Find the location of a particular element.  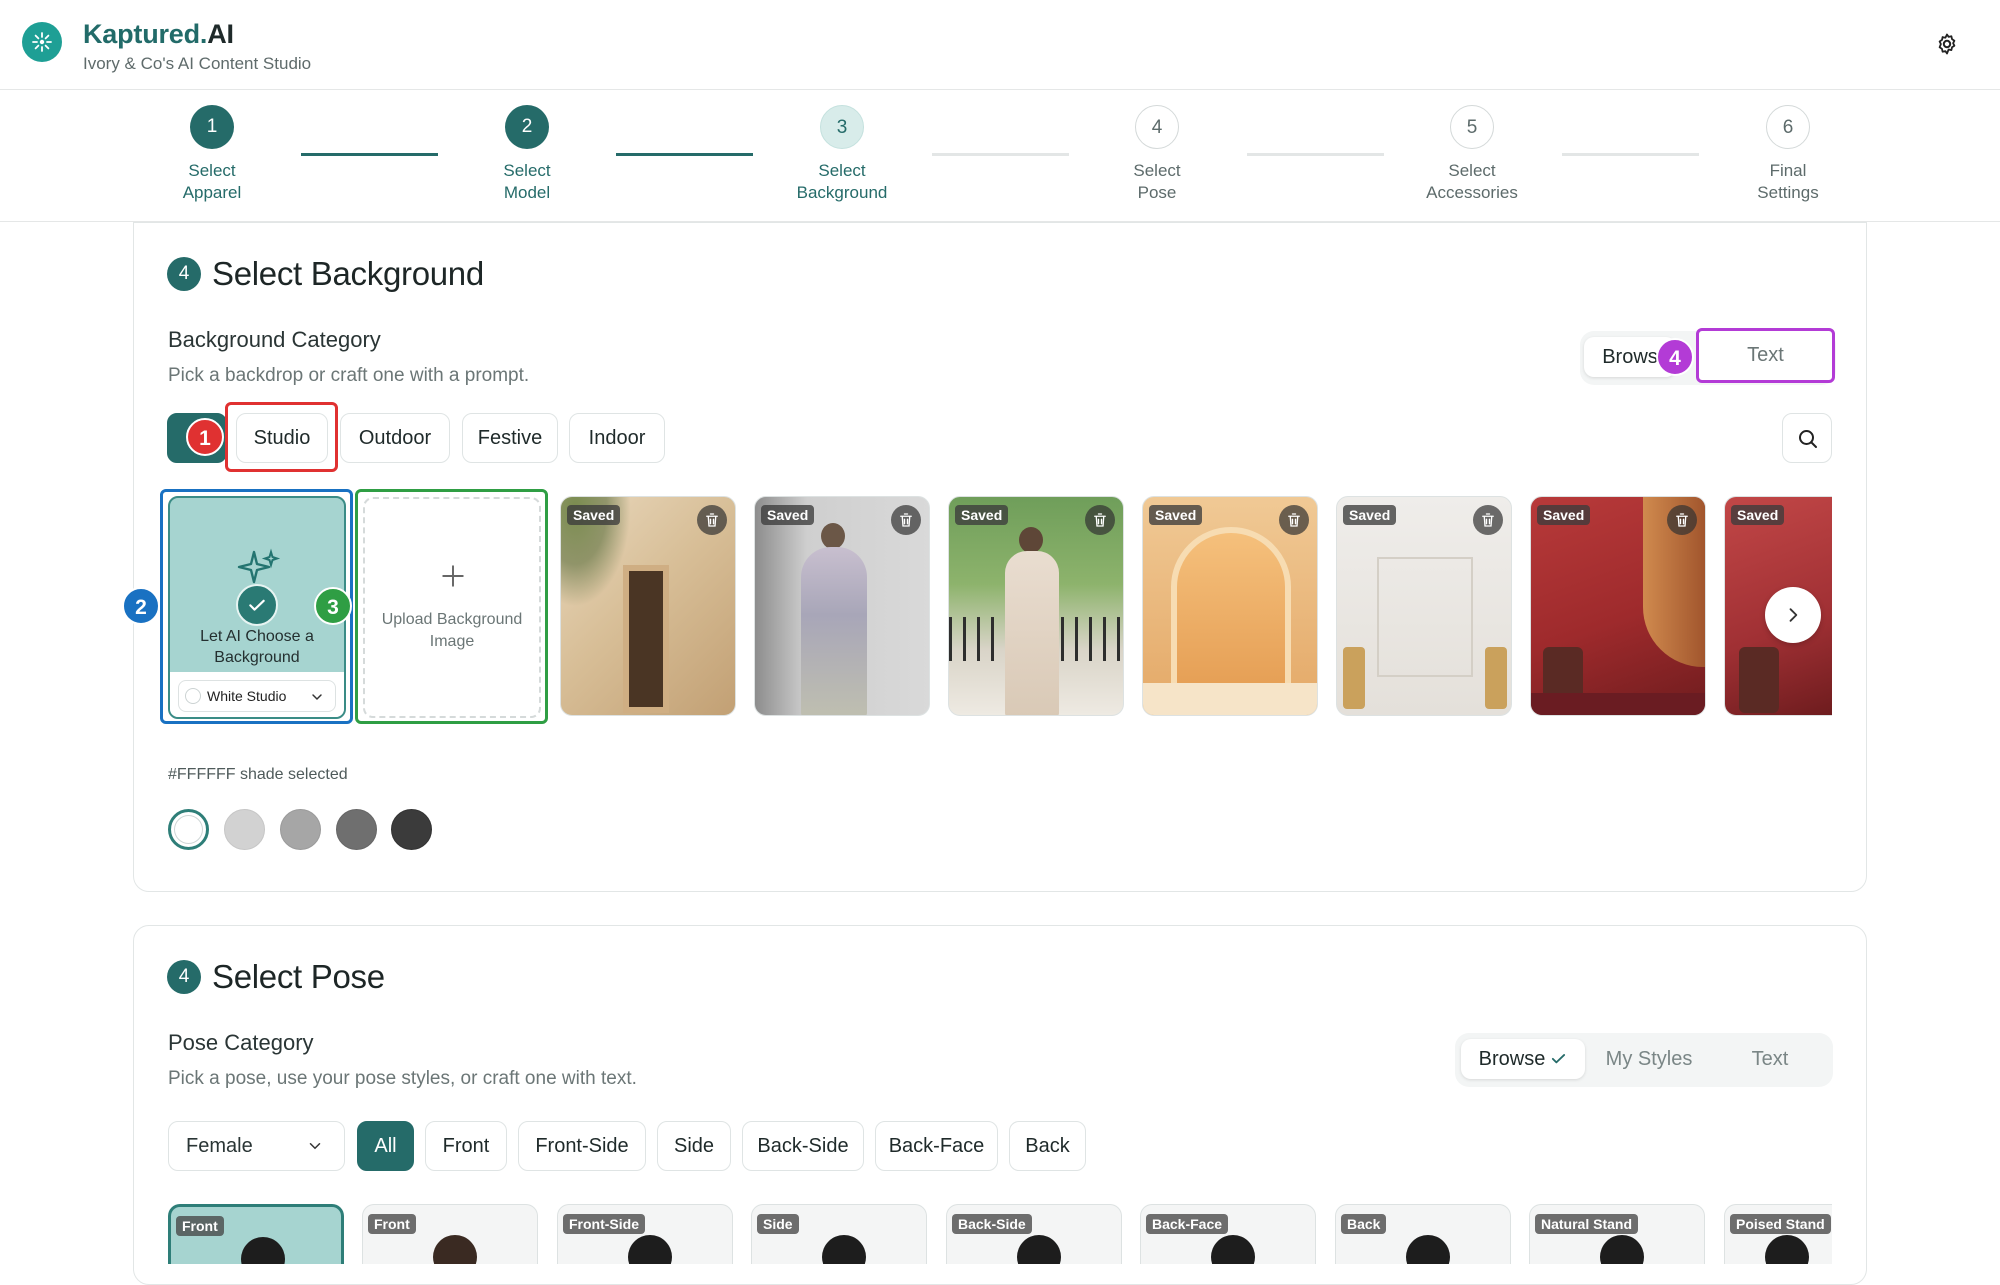

pose-mode-toggle: Browse My Styles Text is located at coordinates (1644, 1060).